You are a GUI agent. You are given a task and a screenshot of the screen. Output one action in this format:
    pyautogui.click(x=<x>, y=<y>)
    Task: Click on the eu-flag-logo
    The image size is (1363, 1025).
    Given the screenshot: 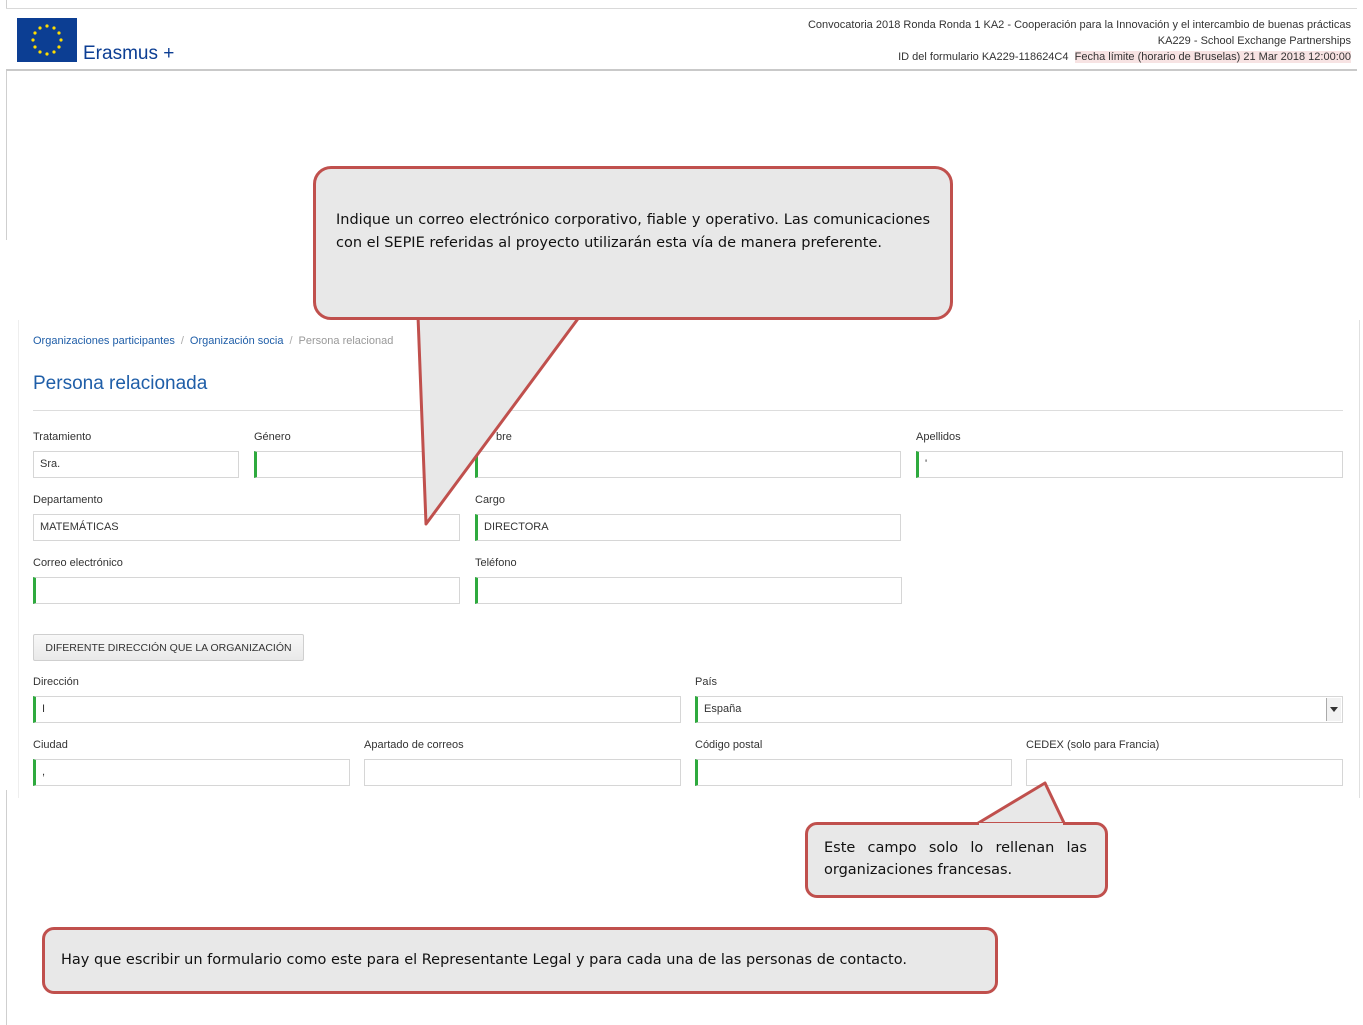 What is the action you would take?
    pyautogui.click(x=47, y=40)
    